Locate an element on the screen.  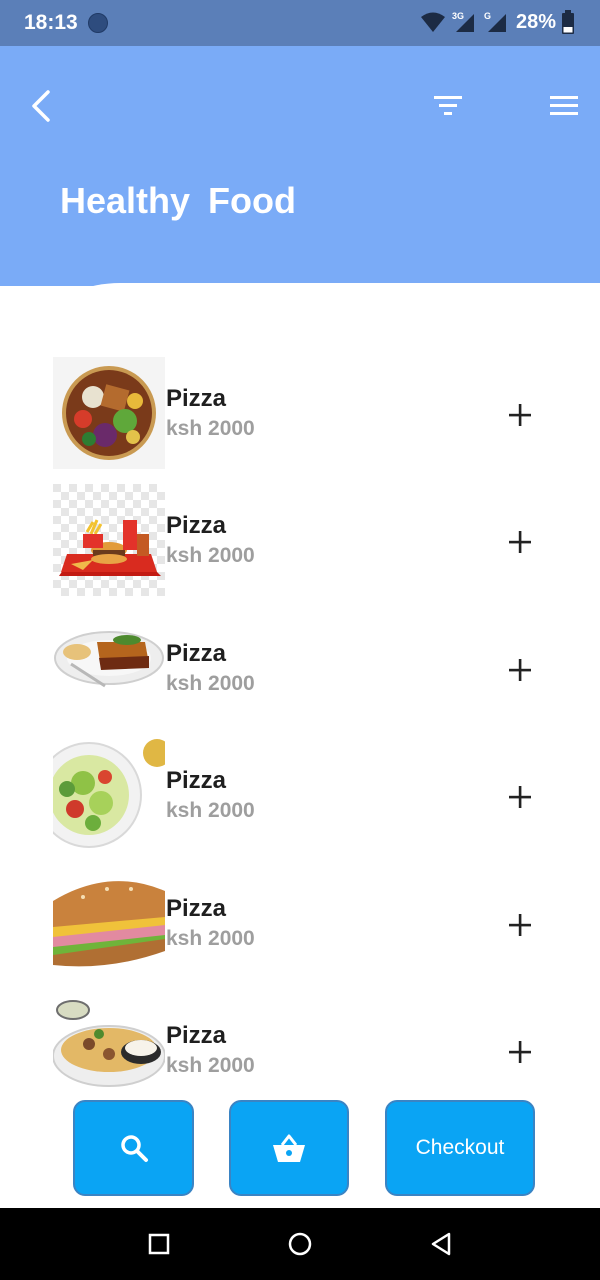
home-circle-icon is located at coordinates (300, 1244).